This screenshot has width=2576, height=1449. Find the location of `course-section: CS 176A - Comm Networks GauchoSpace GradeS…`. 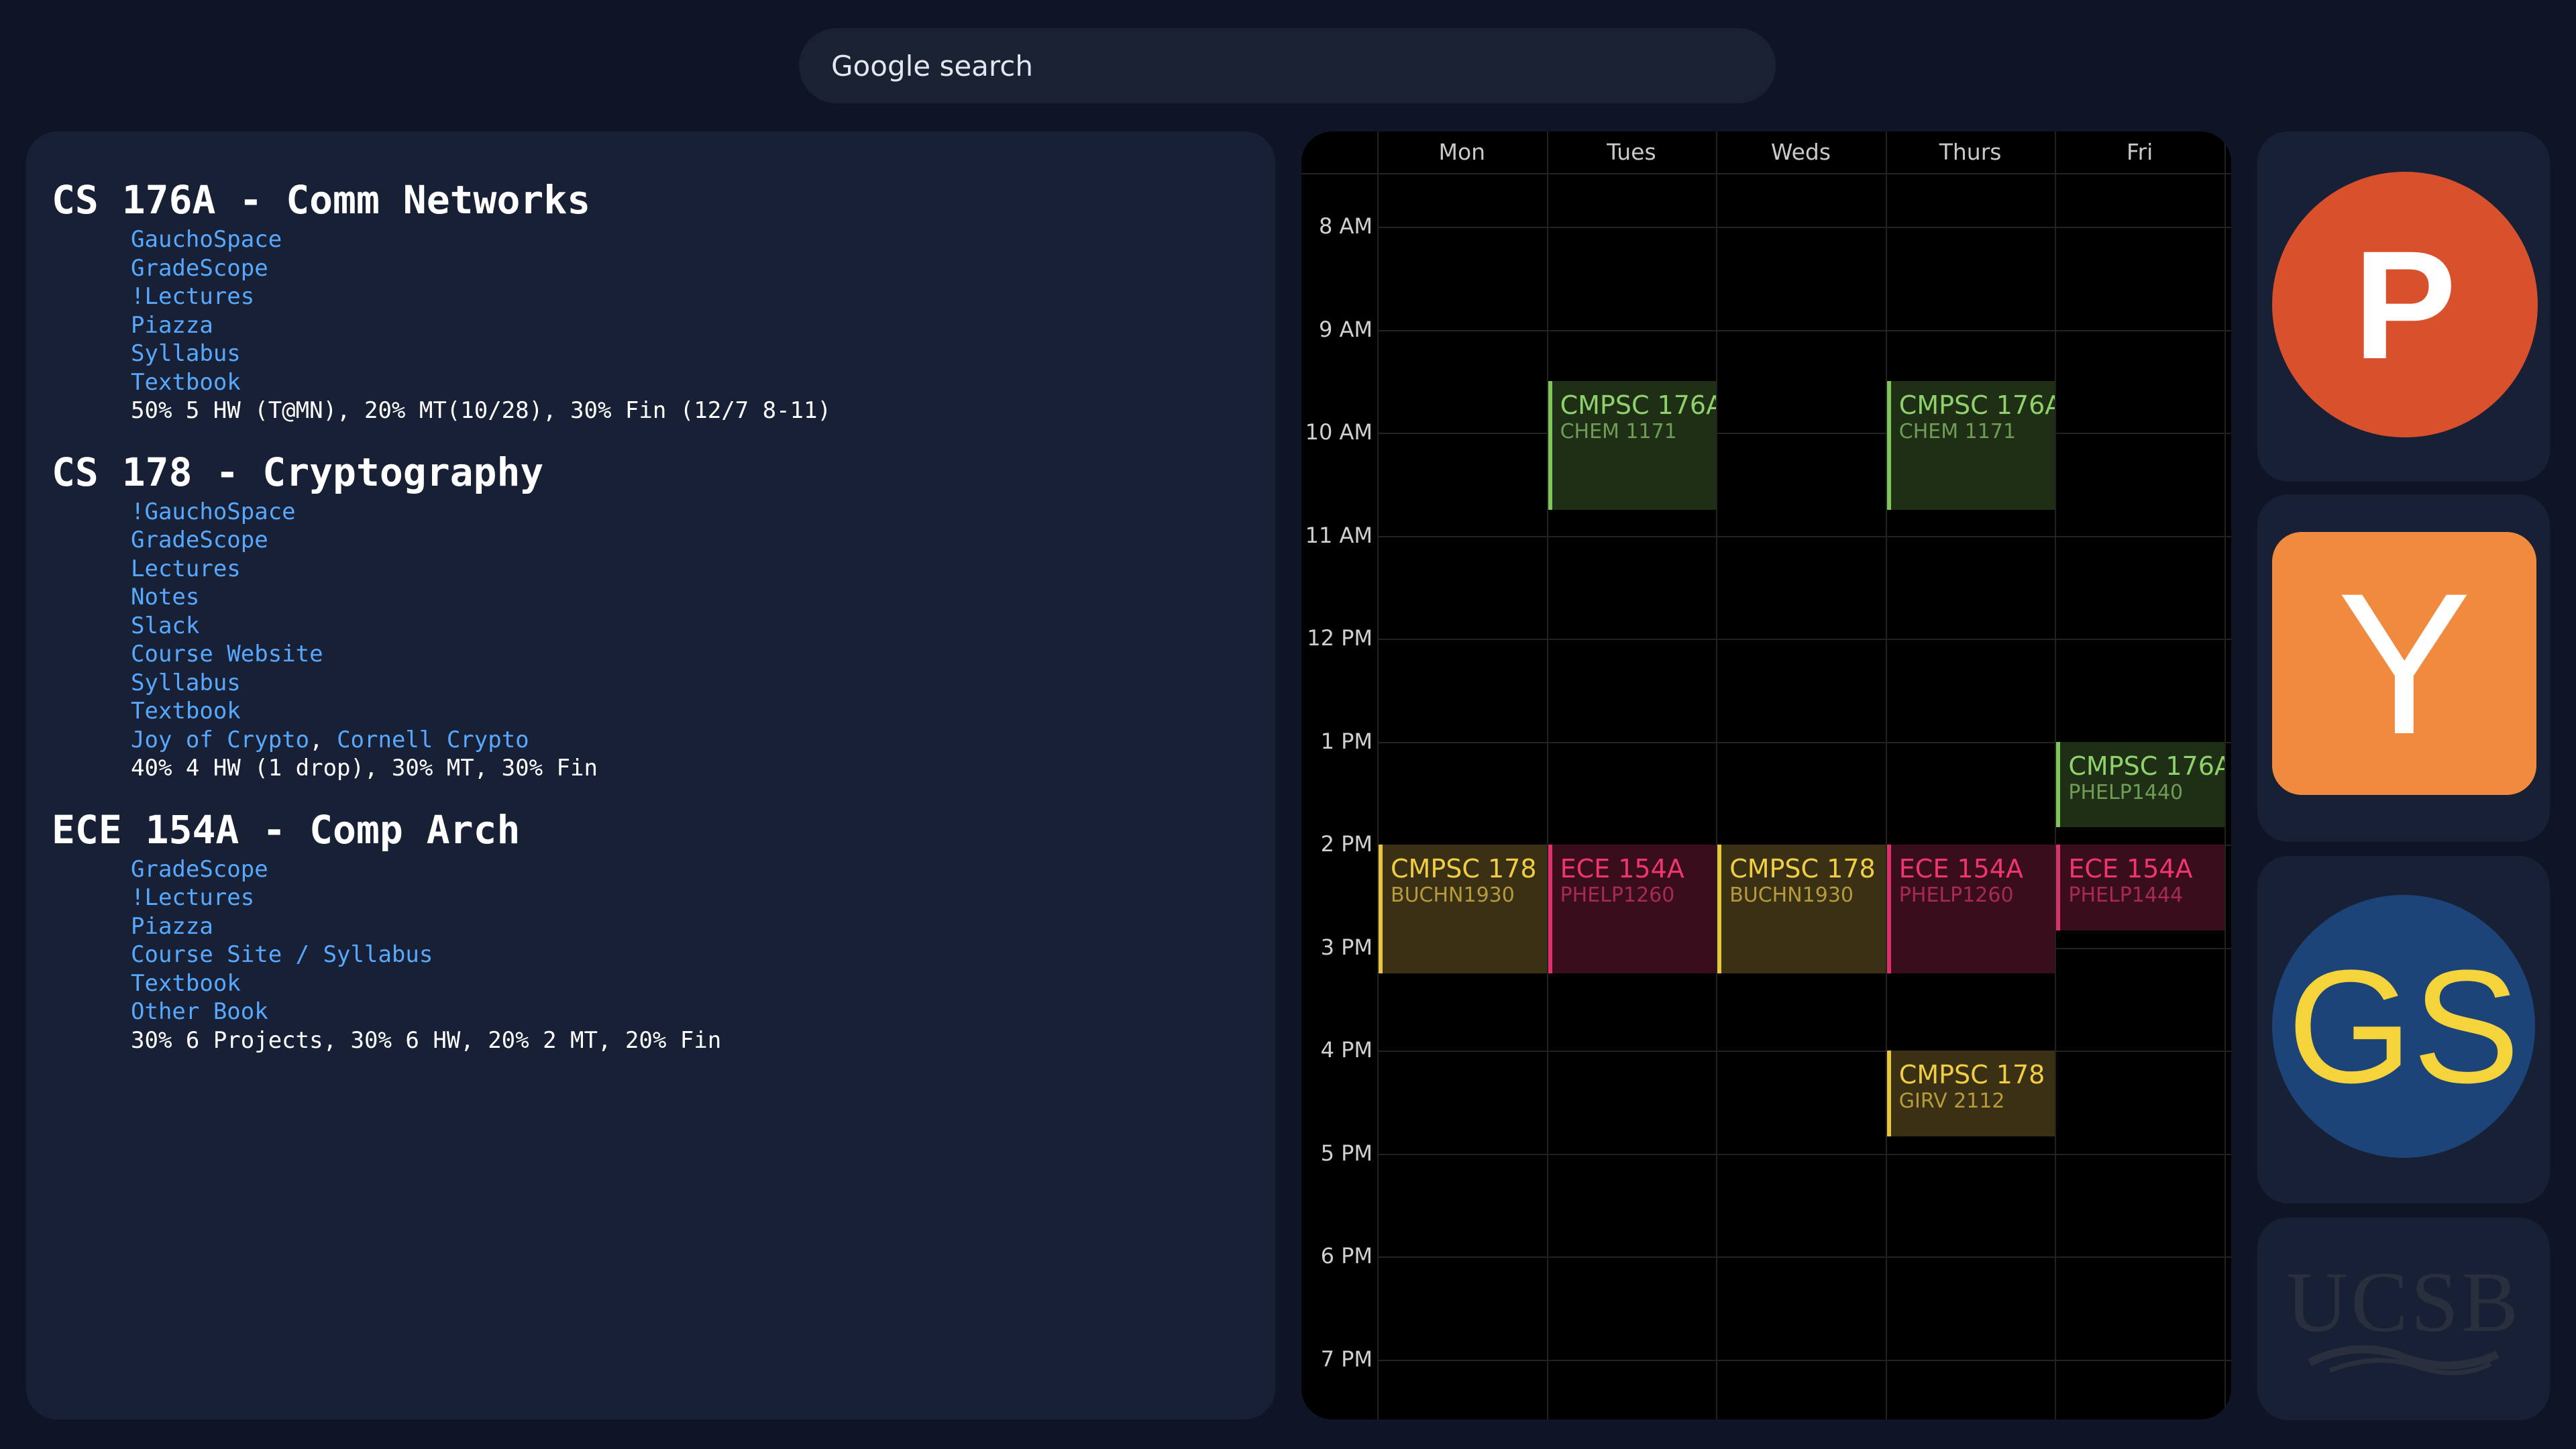

course-section: CS 176A - Comm Networks GauchoSpace GradeS… is located at coordinates (663, 301).